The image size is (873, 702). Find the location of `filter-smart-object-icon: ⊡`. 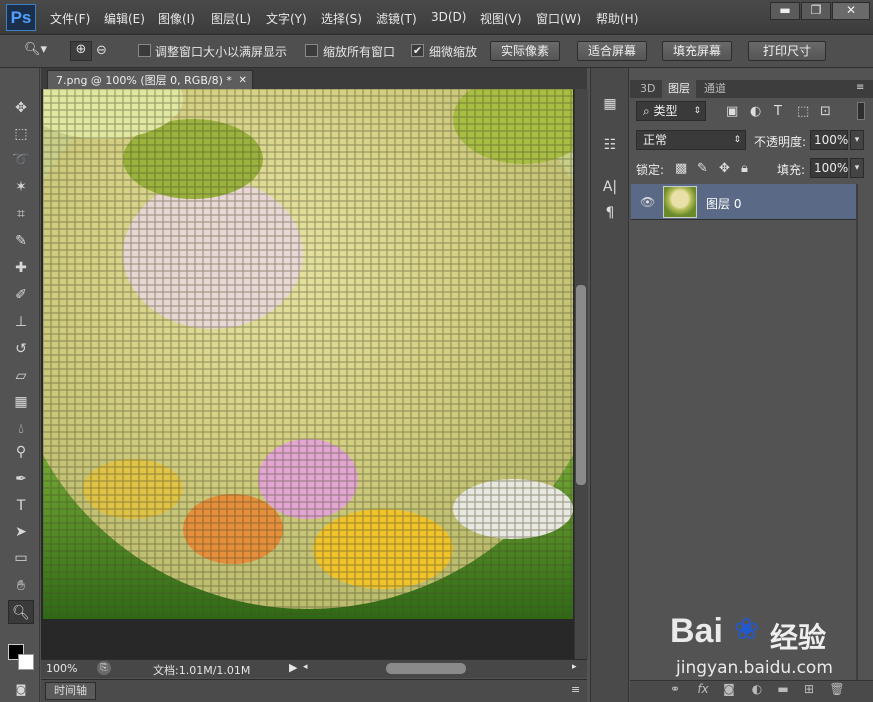

filter-smart-object-icon: ⊡ is located at coordinates (825, 111).